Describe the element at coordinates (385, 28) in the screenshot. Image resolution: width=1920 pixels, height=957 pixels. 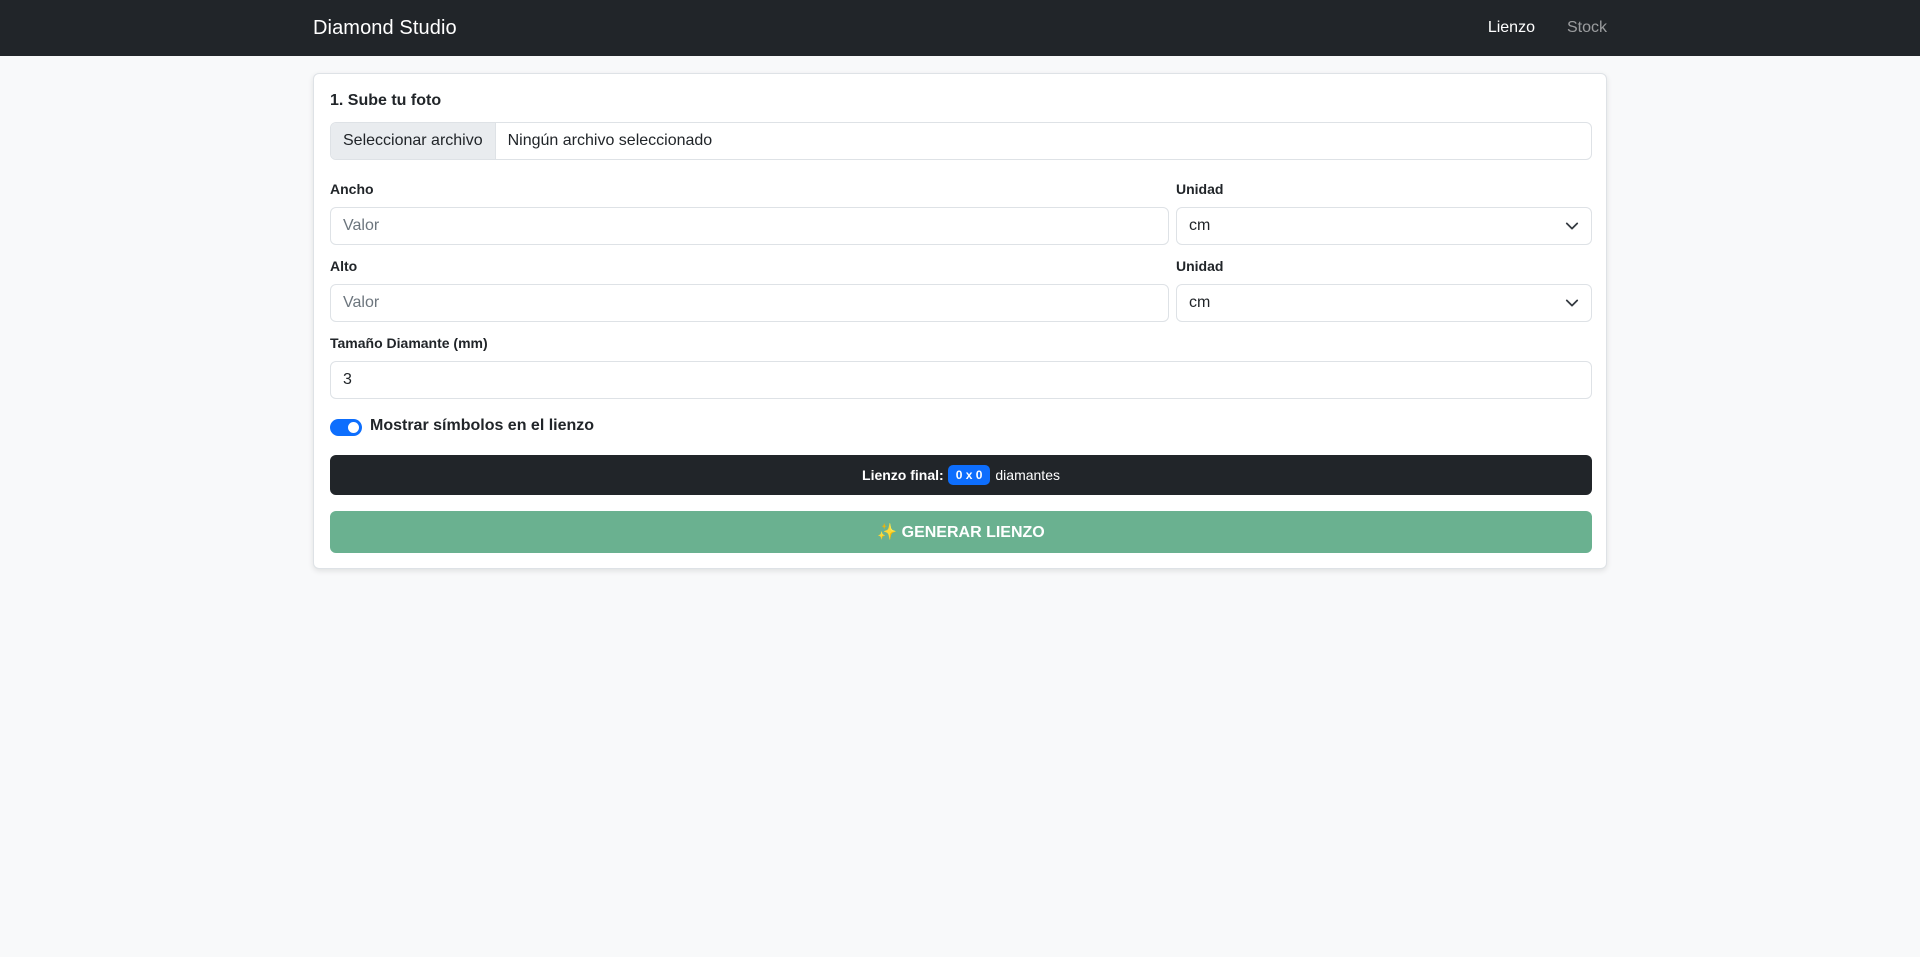
I see `brand-logo-text: Diamond Studio` at that location.